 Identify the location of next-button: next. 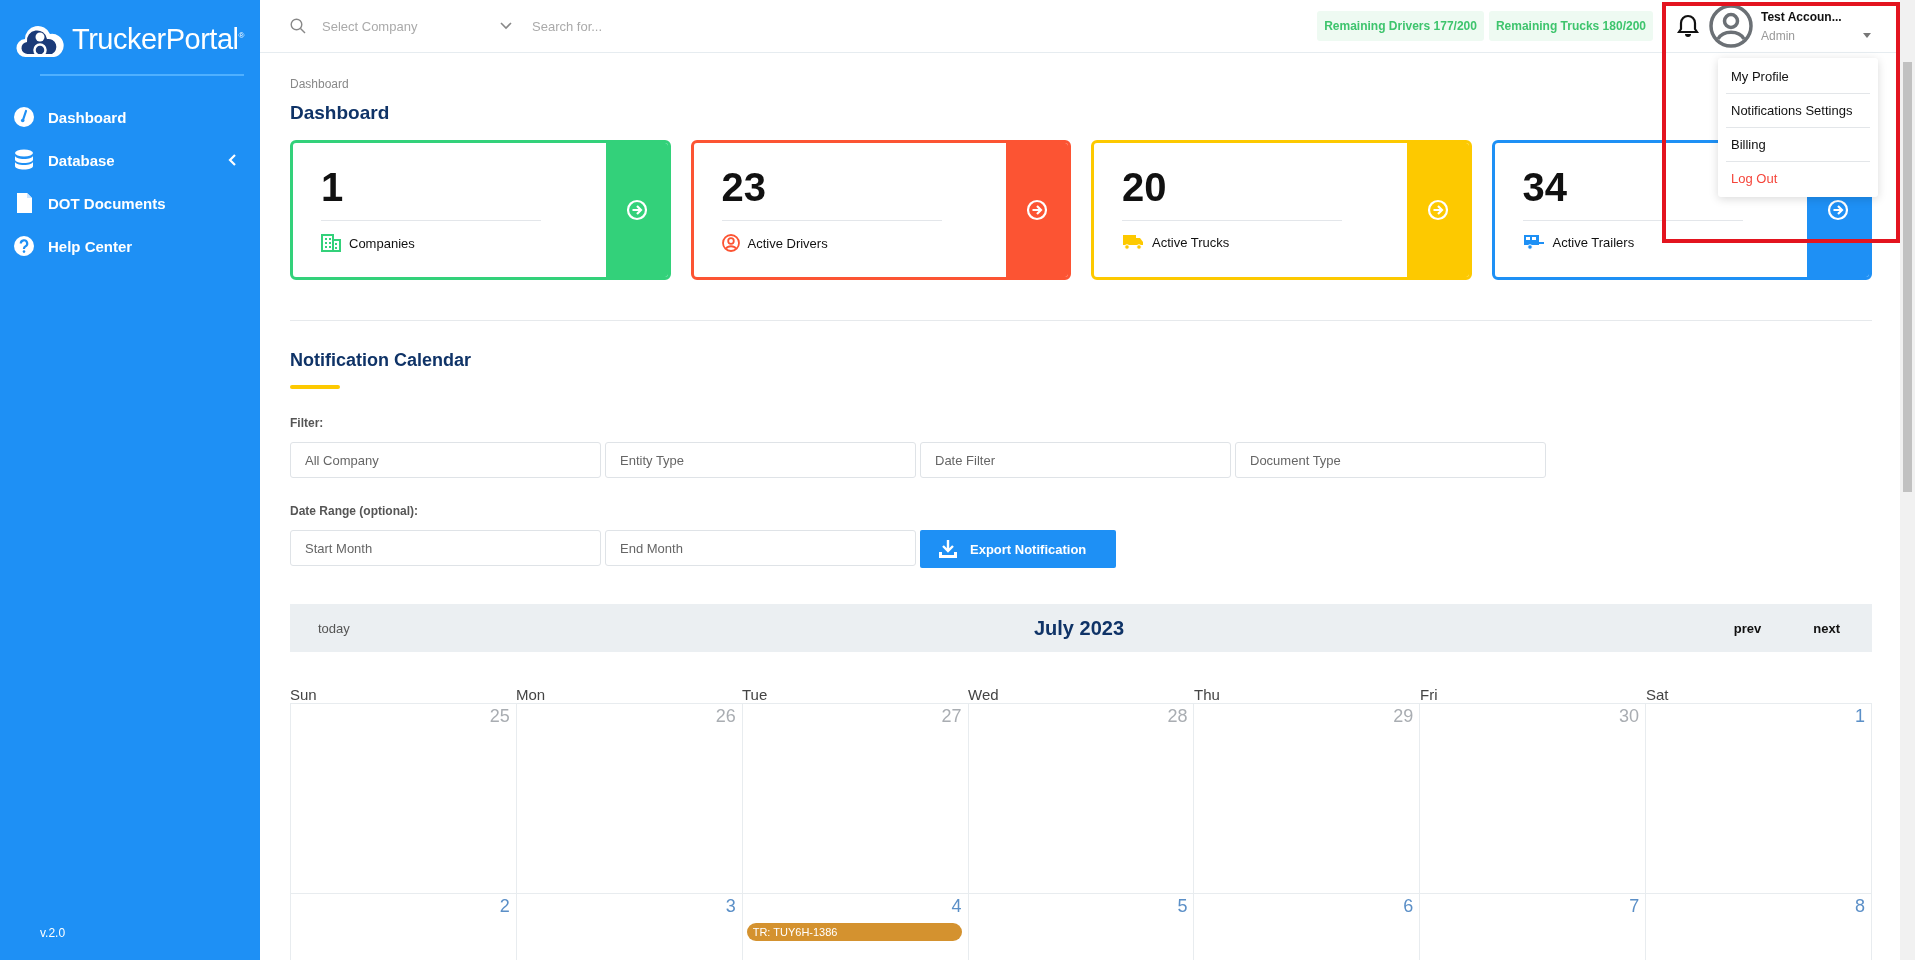
(1826, 628).